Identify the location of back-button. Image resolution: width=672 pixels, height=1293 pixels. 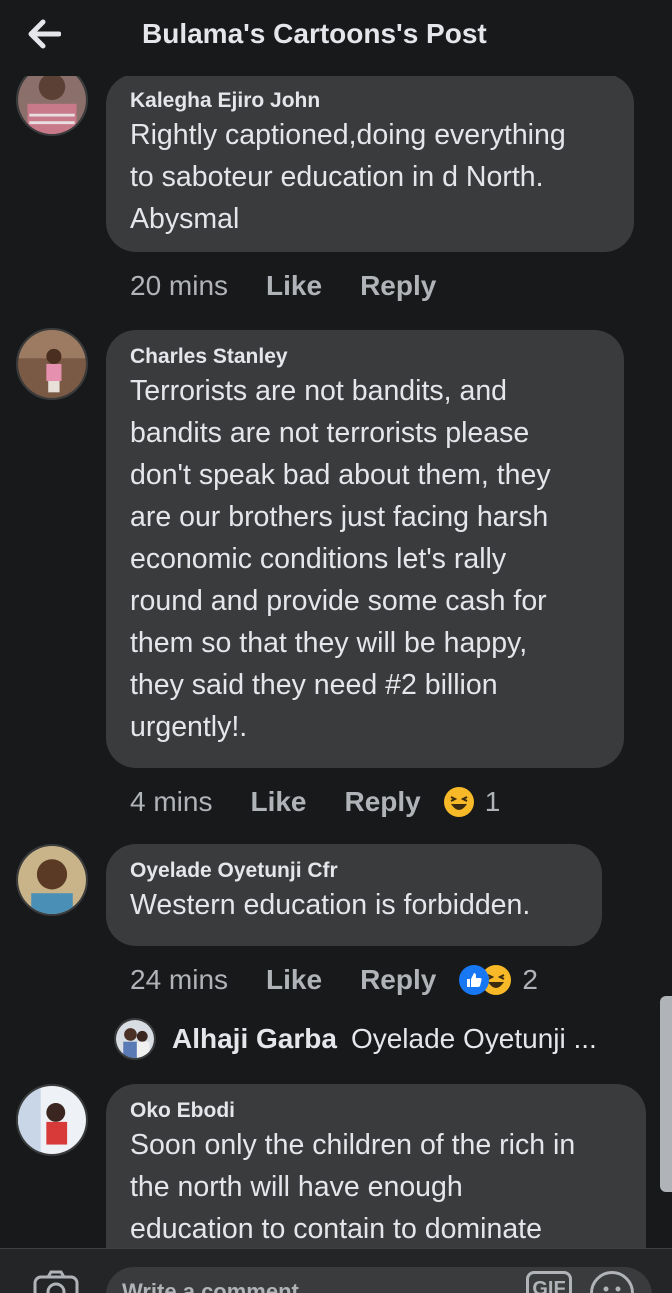
(44, 34).